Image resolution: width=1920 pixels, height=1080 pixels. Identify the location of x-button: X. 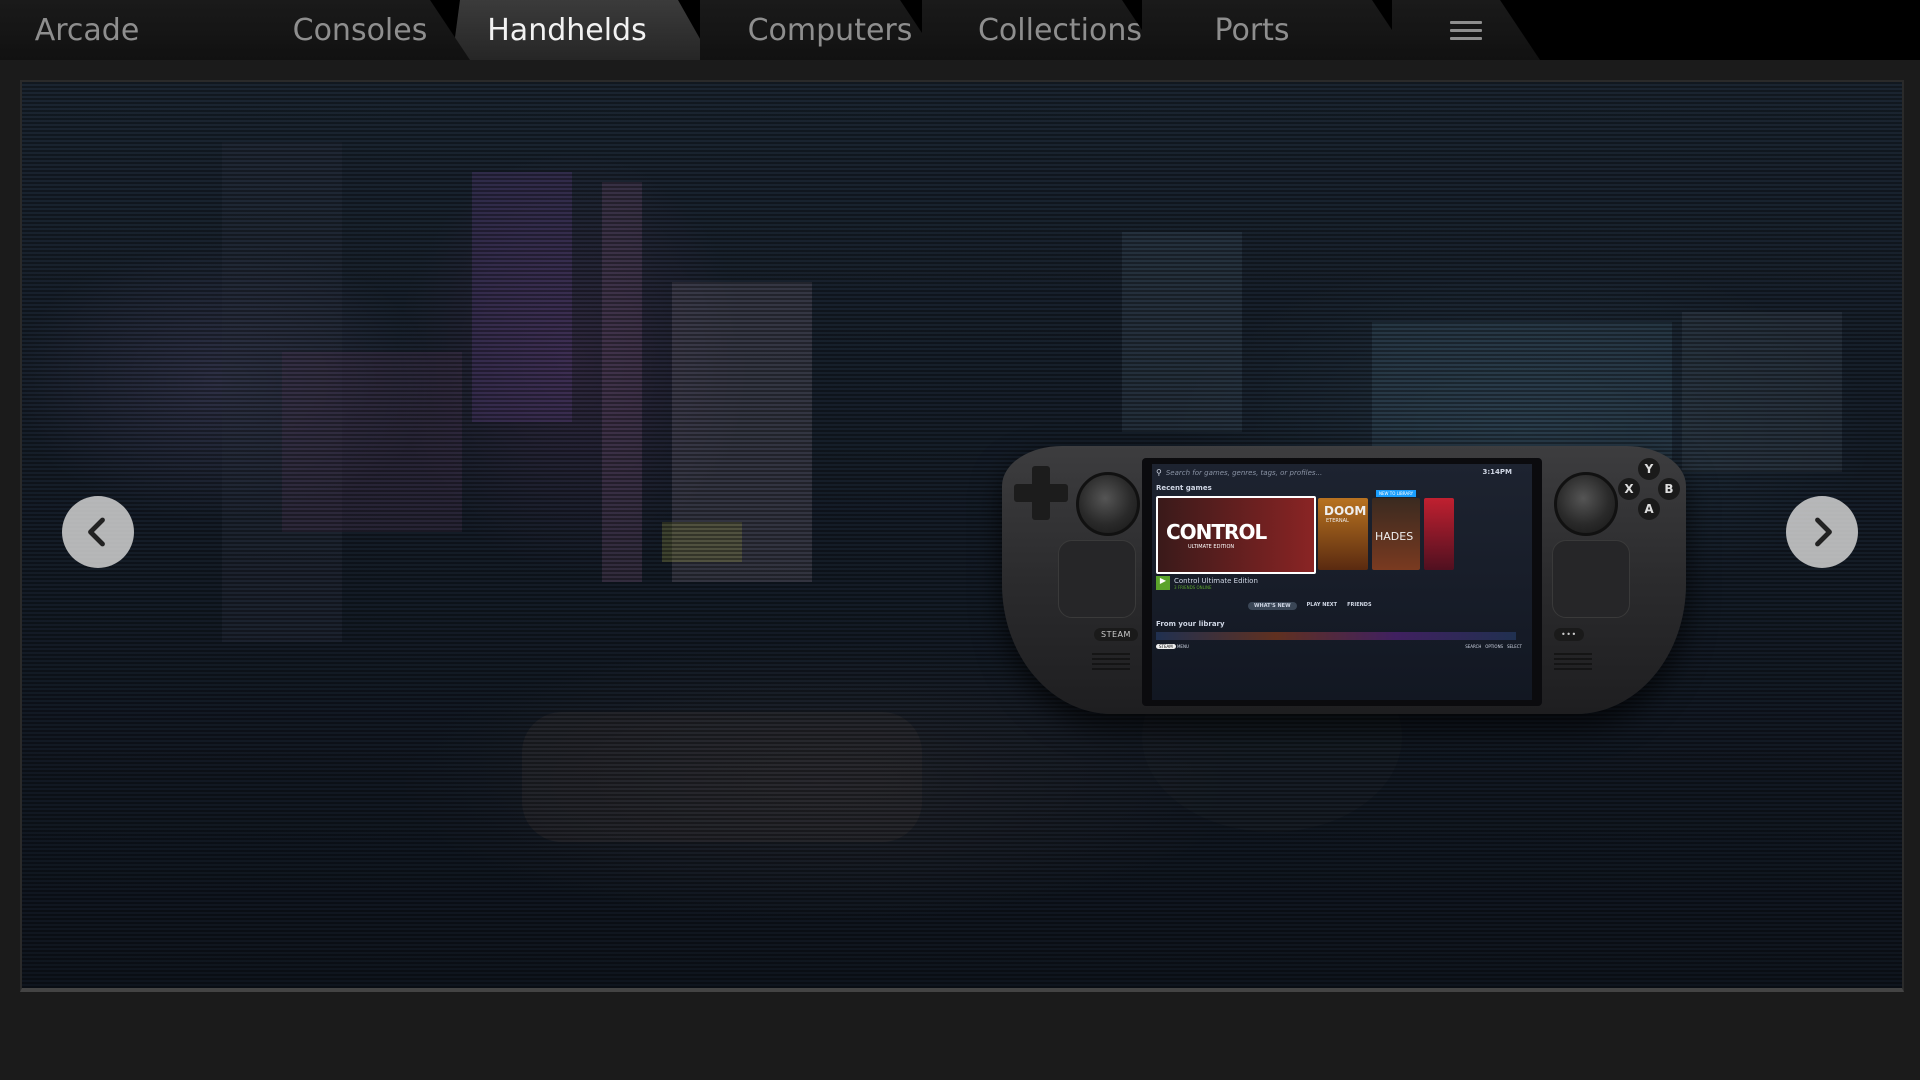
(1629, 489).